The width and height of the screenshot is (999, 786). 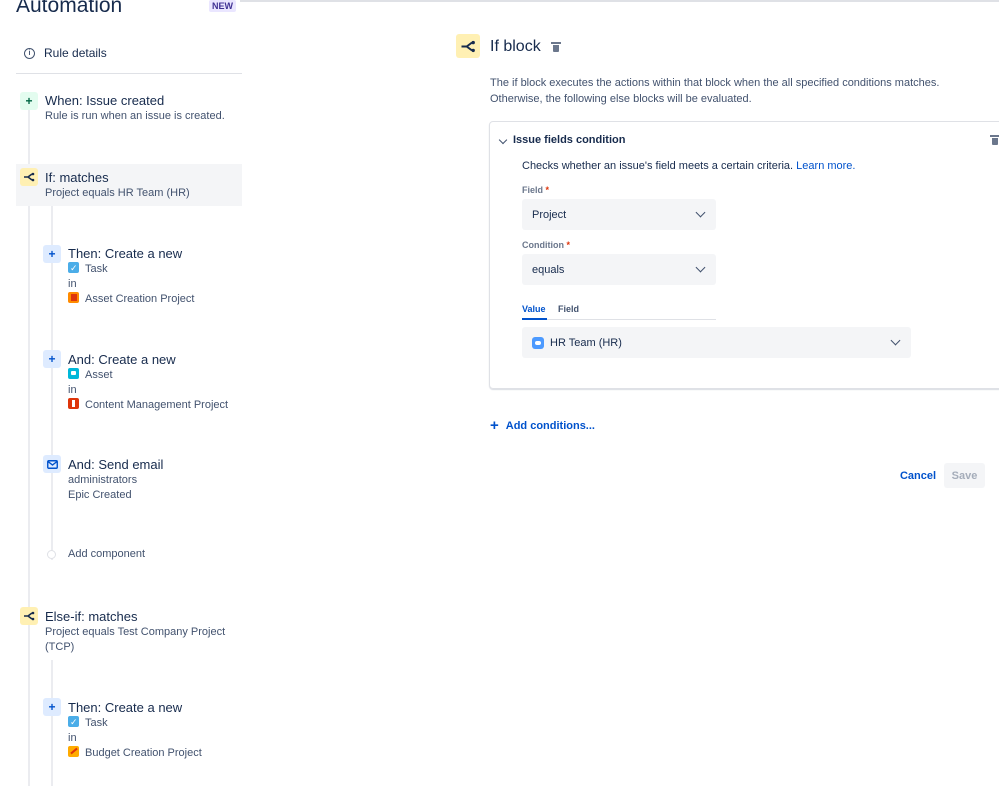 What do you see at coordinates (468, 46) in the screenshot?
I see `if-block-icon` at bounding box center [468, 46].